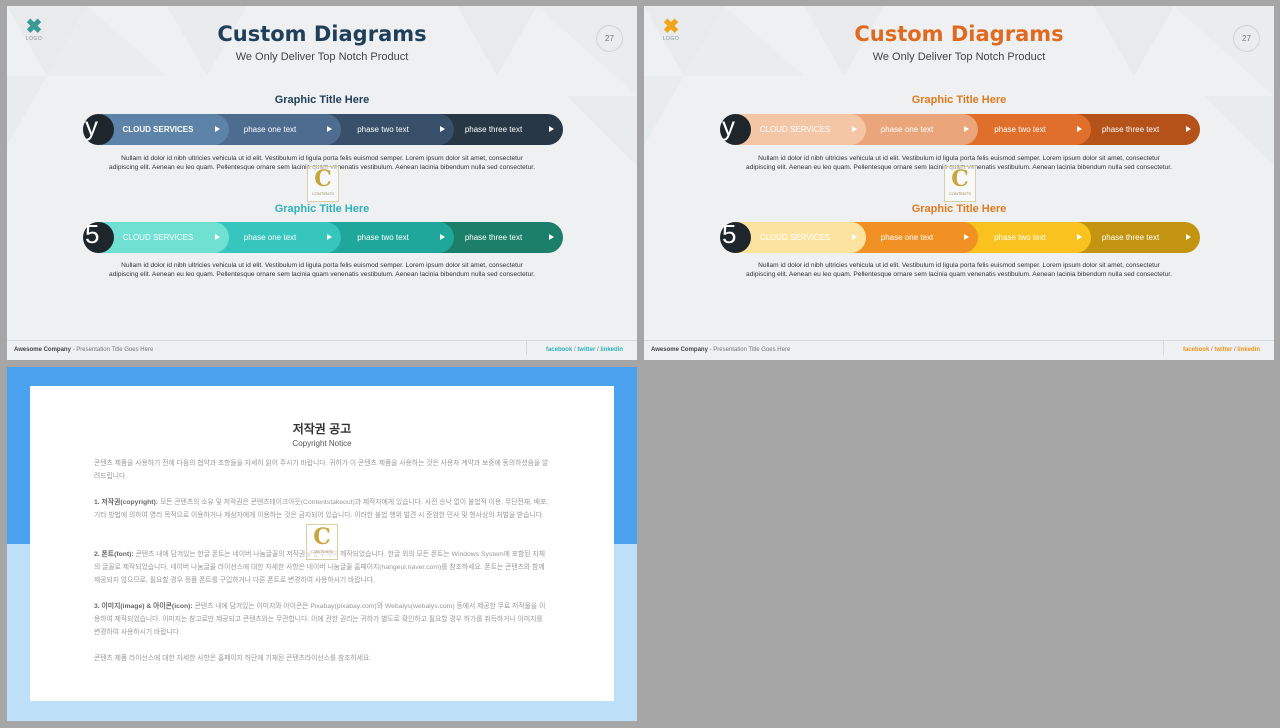 Image resolution: width=1280 pixels, height=728 pixels. Describe the element at coordinates (143, 606) in the screenshot. I see `section-heading: 3. 이미지(image) & 아이콘(icon):` at that location.